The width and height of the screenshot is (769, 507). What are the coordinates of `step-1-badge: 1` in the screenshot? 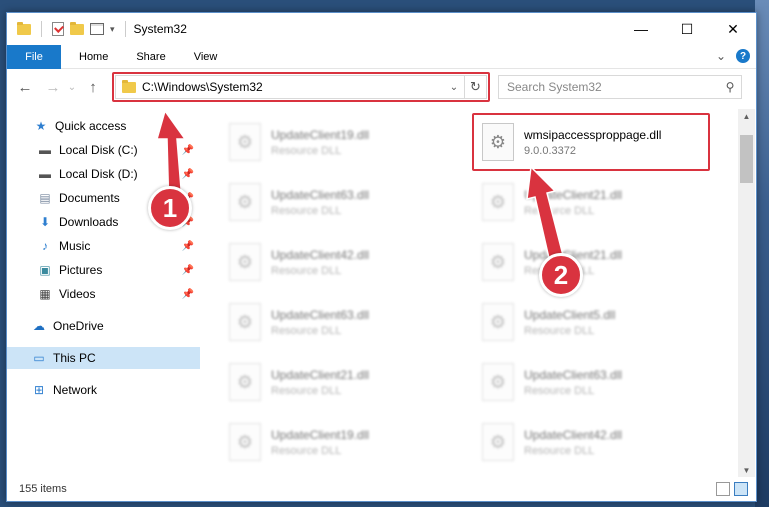 It's located at (170, 208).